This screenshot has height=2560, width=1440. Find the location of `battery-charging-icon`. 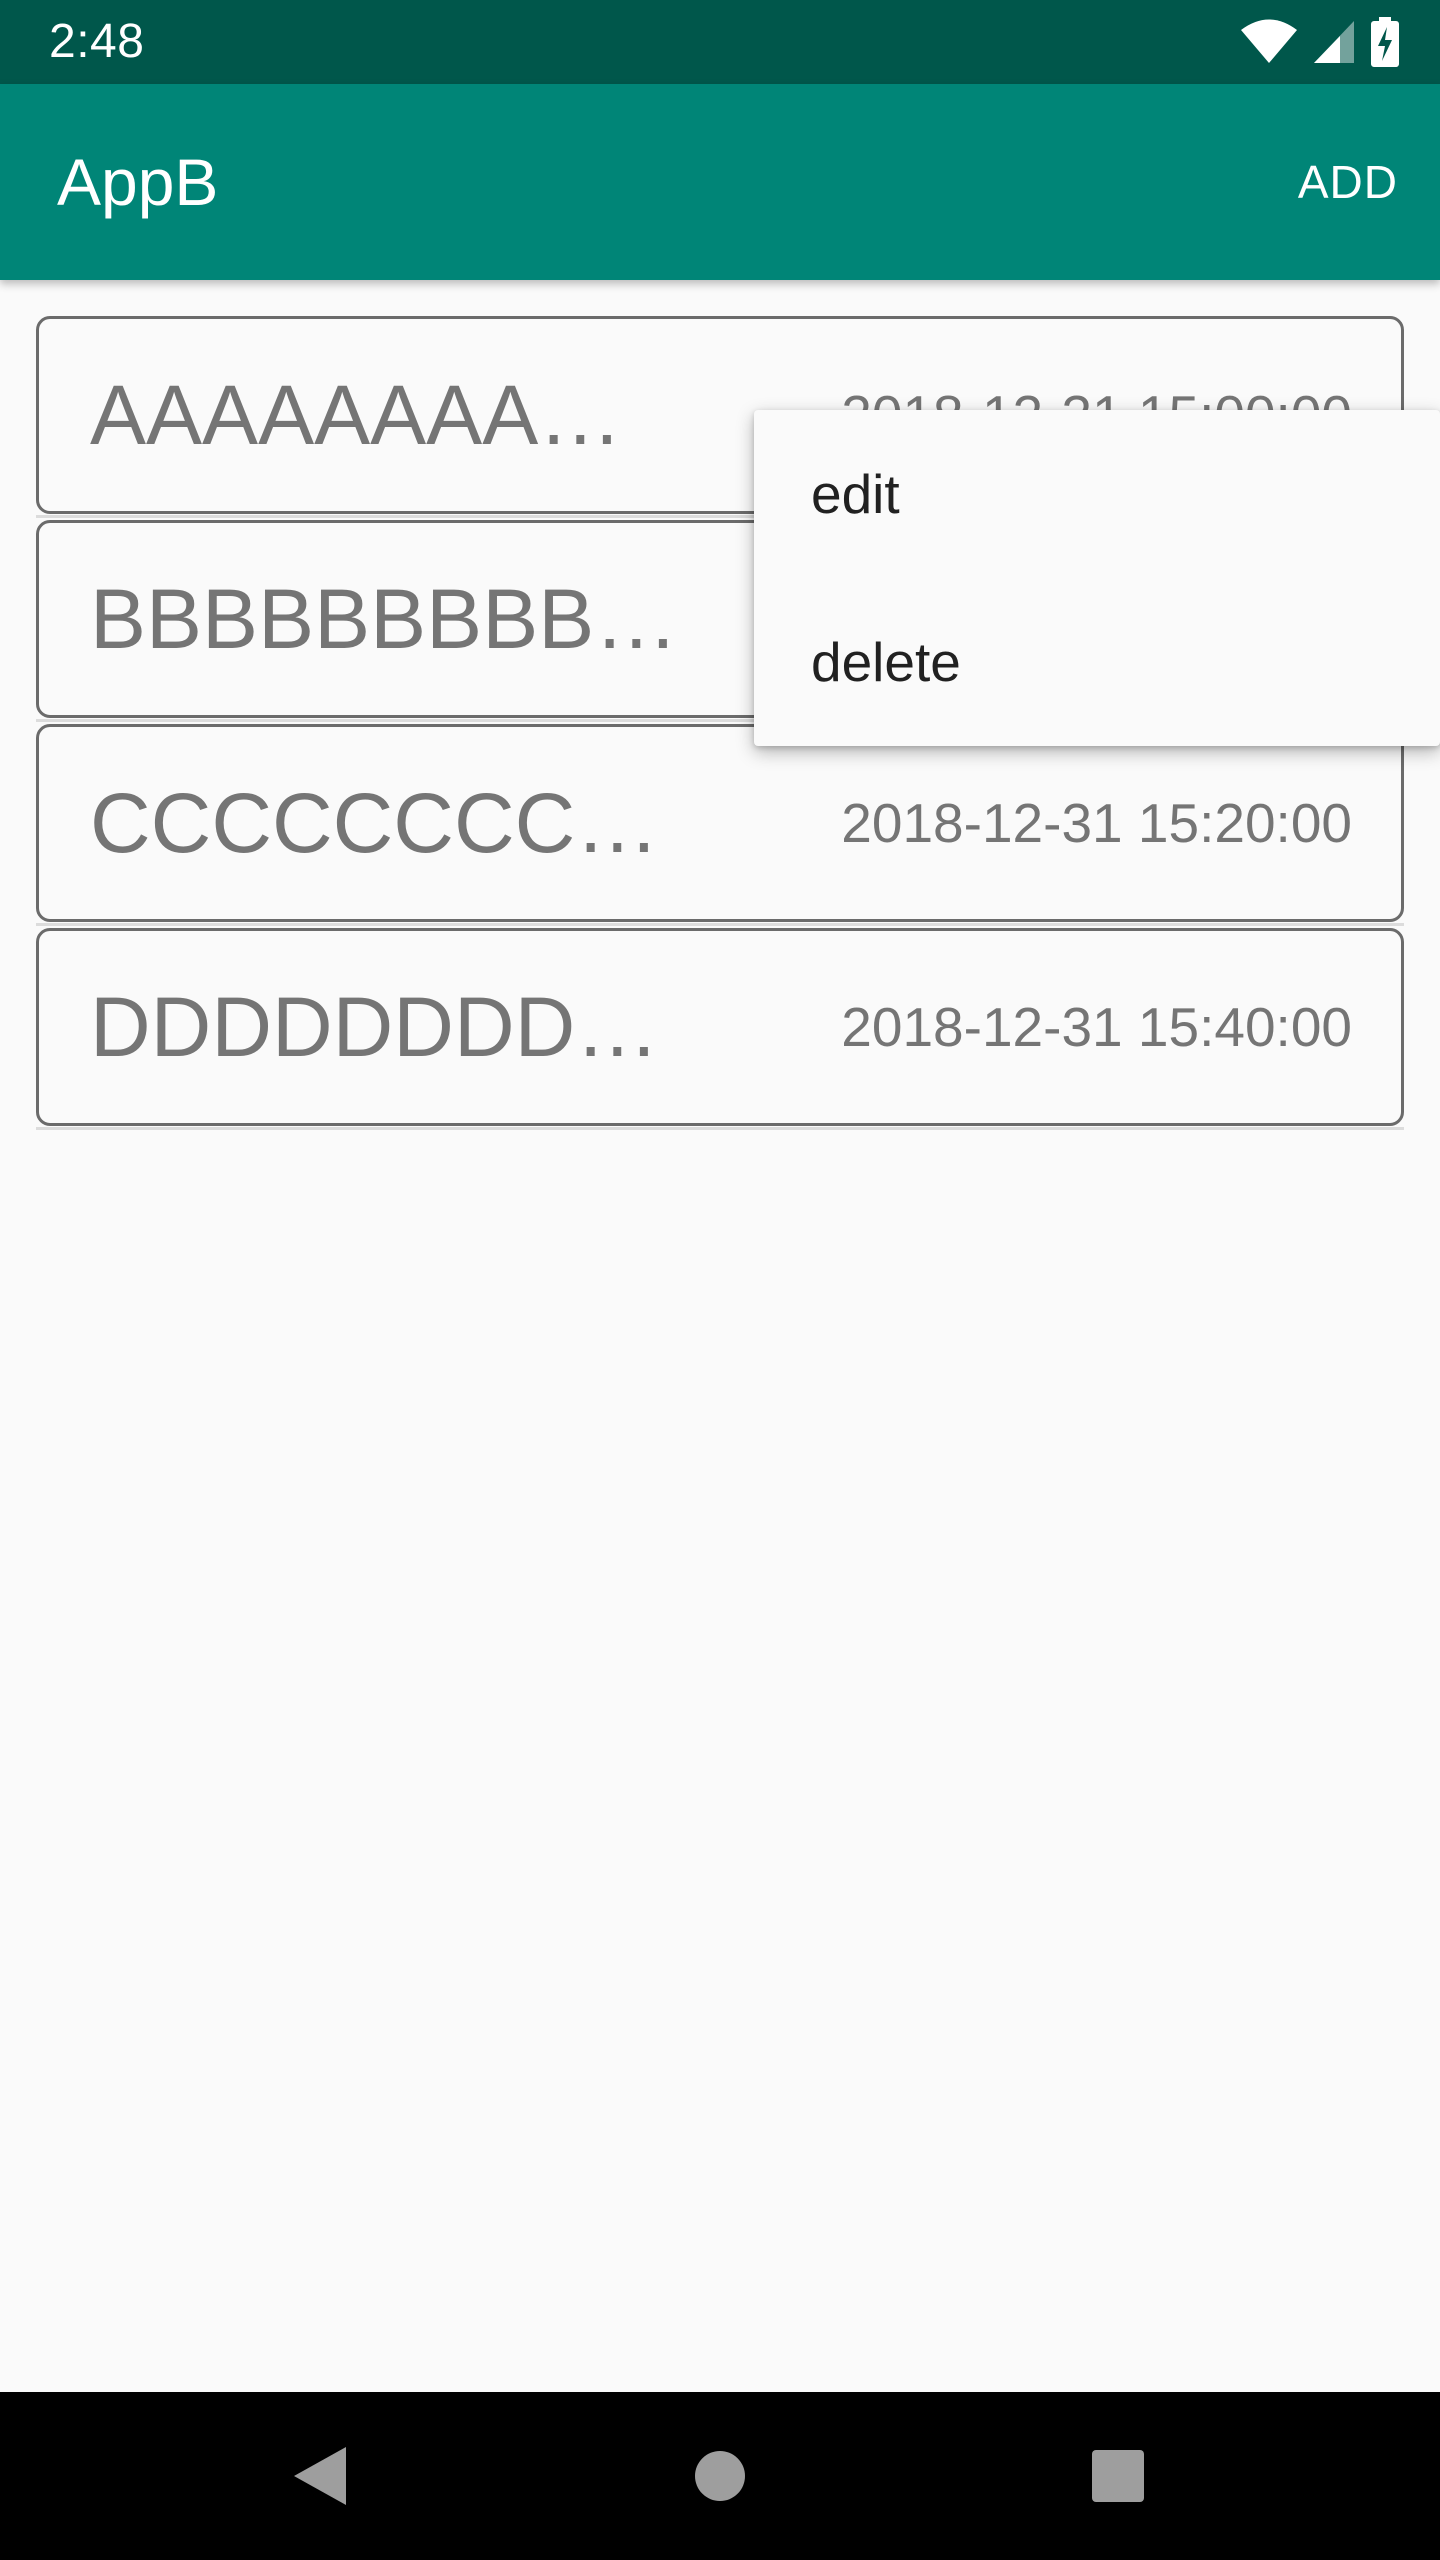

battery-charging-icon is located at coordinates (1385, 42).